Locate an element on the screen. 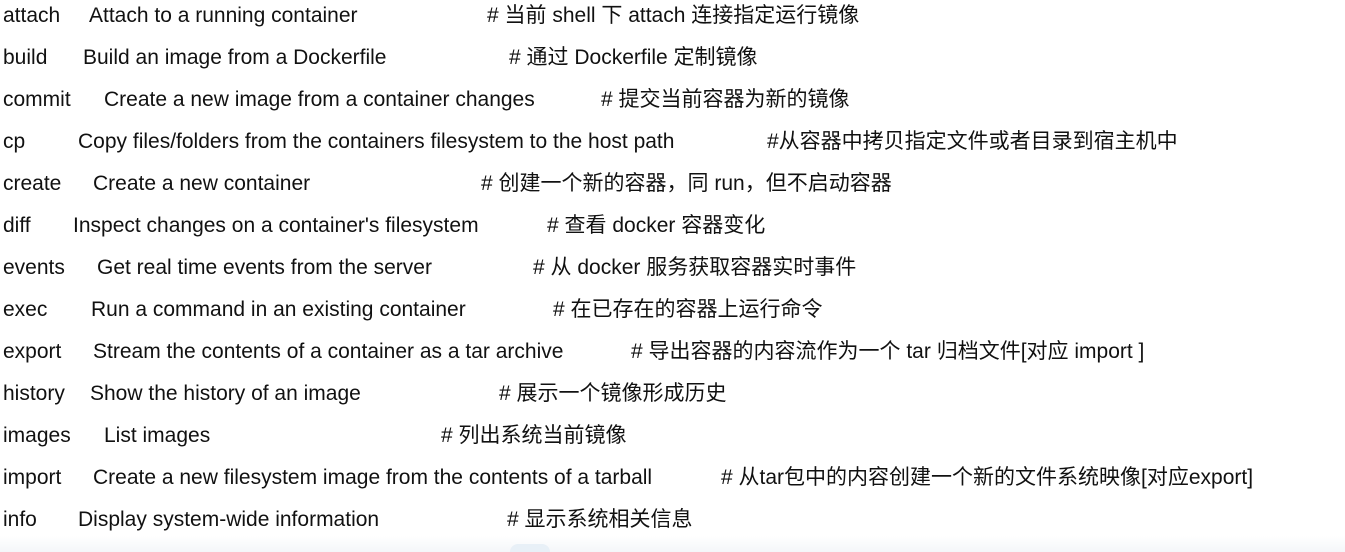  command-name: attach is located at coordinates (32, 15).